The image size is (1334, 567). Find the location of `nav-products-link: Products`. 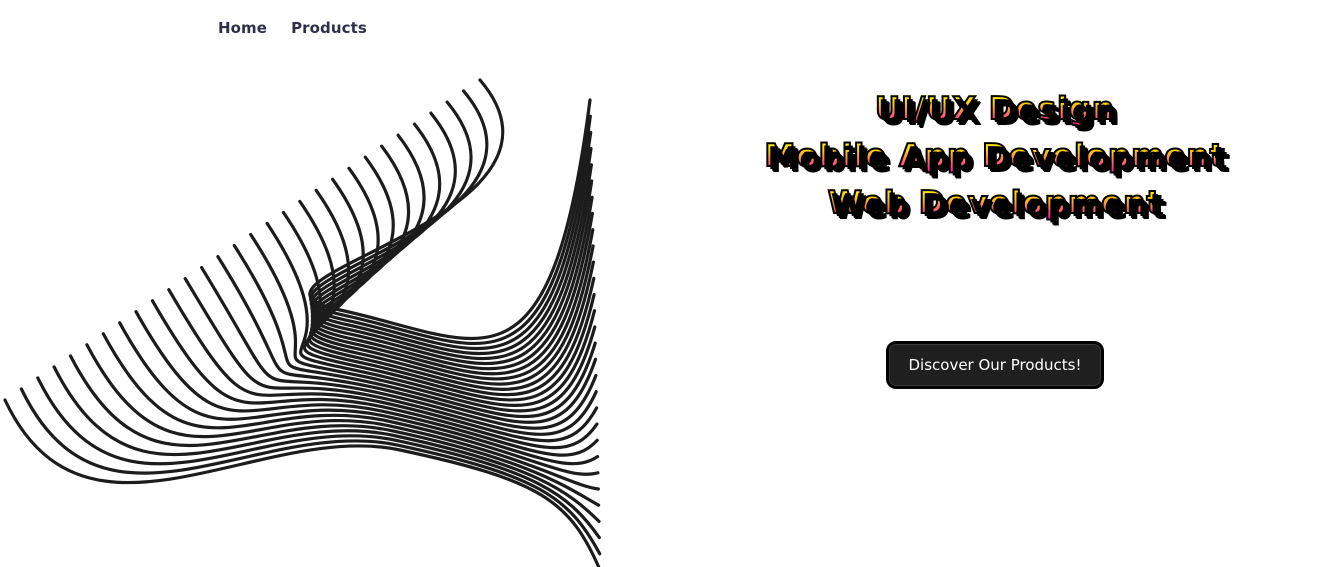

nav-products-link: Products is located at coordinates (329, 28).